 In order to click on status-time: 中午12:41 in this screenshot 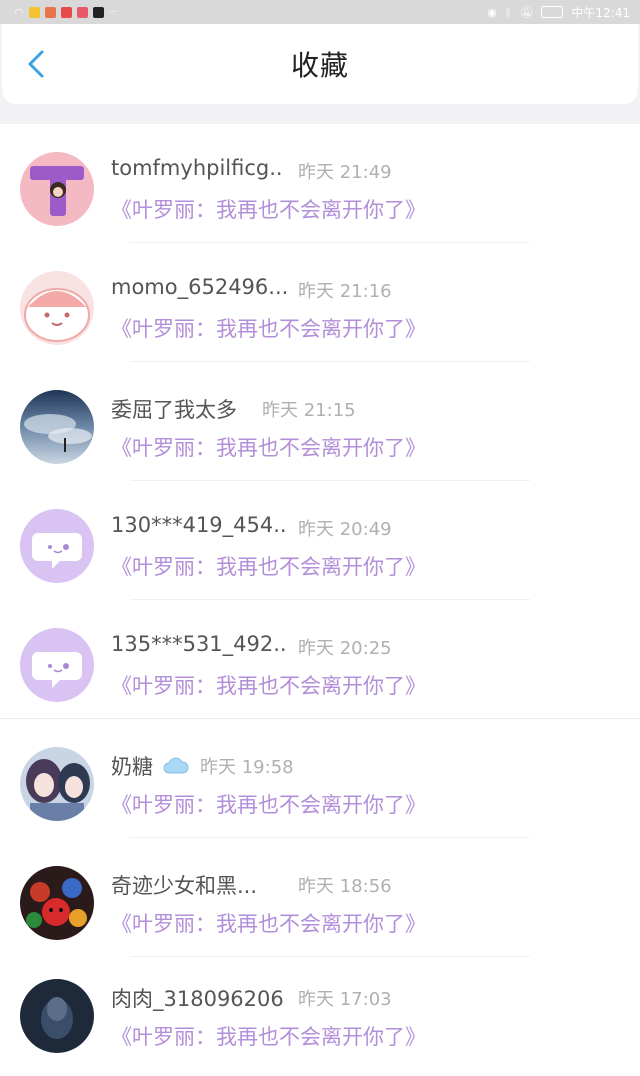, I will do `click(600, 12)`.